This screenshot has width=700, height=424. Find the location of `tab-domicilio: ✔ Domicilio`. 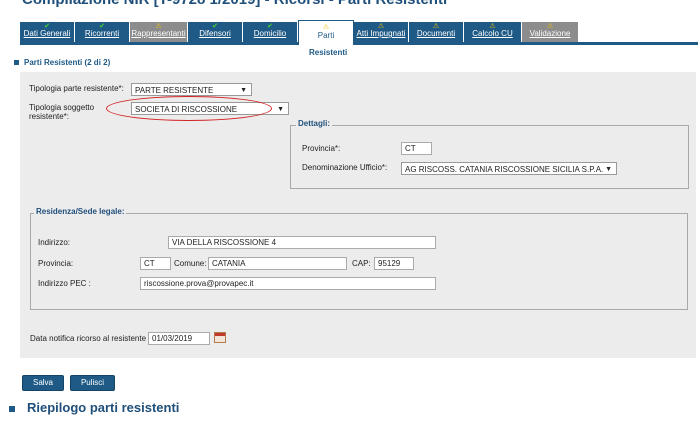

tab-domicilio: ✔ Domicilio is located at coordinates (270, 32).